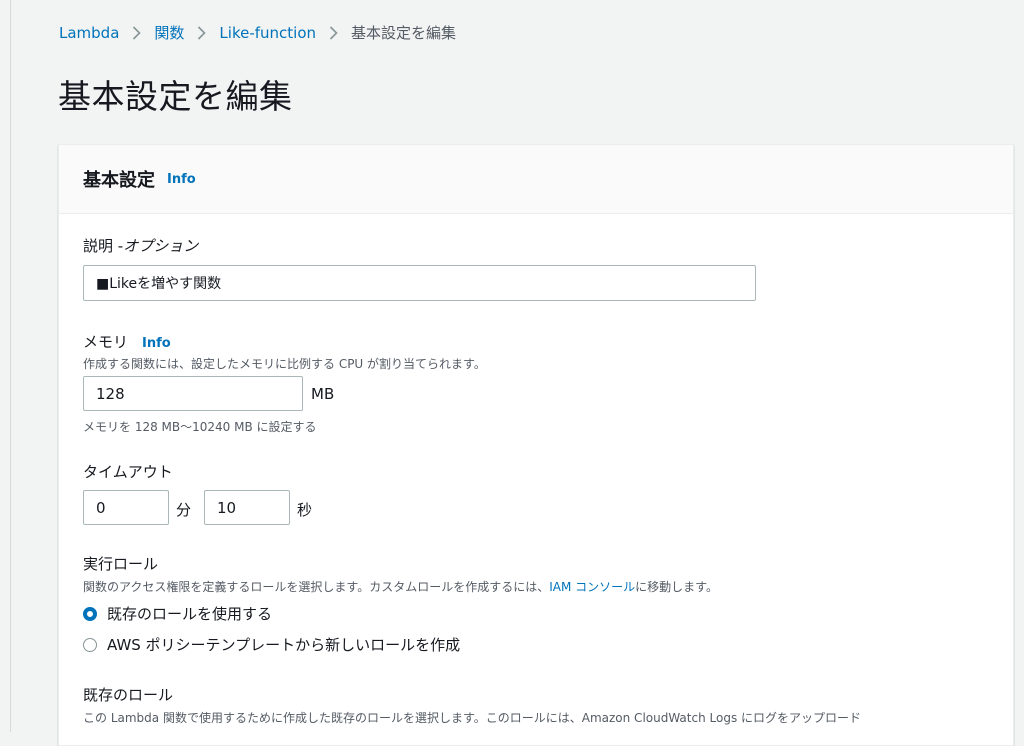  I want to click on memory-hint: 作成する関数には、設定したメモリに比例する CPU が割り当てられます。, so click(284, 364).